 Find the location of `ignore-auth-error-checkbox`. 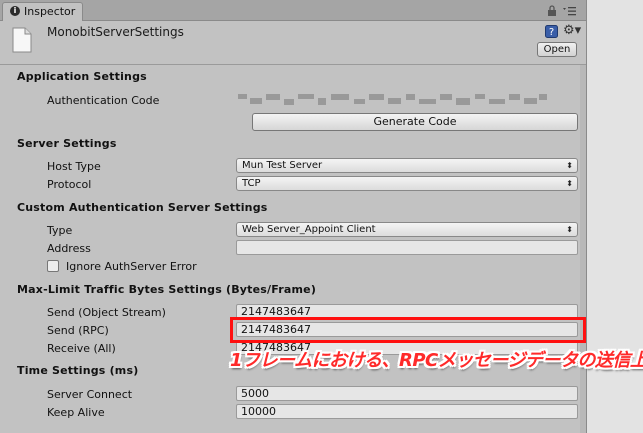

ignore-auth-error-checkbox is located at coordinates (53, 266).